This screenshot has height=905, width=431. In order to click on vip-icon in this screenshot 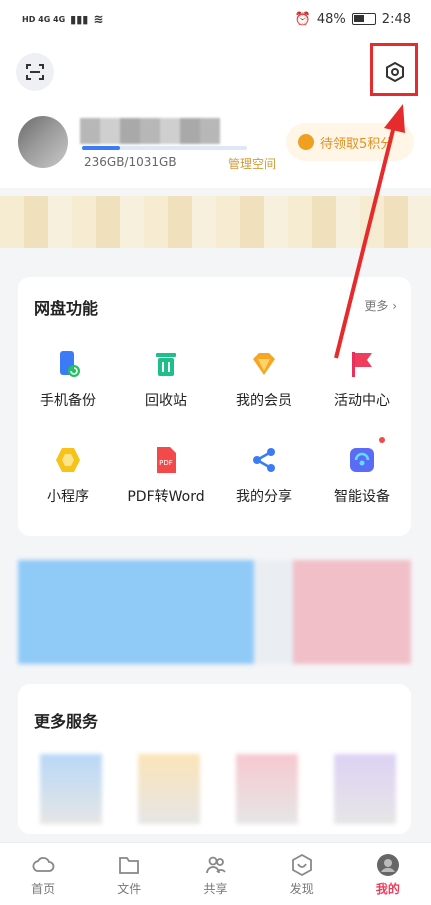, I will do `click(264, 364)`.